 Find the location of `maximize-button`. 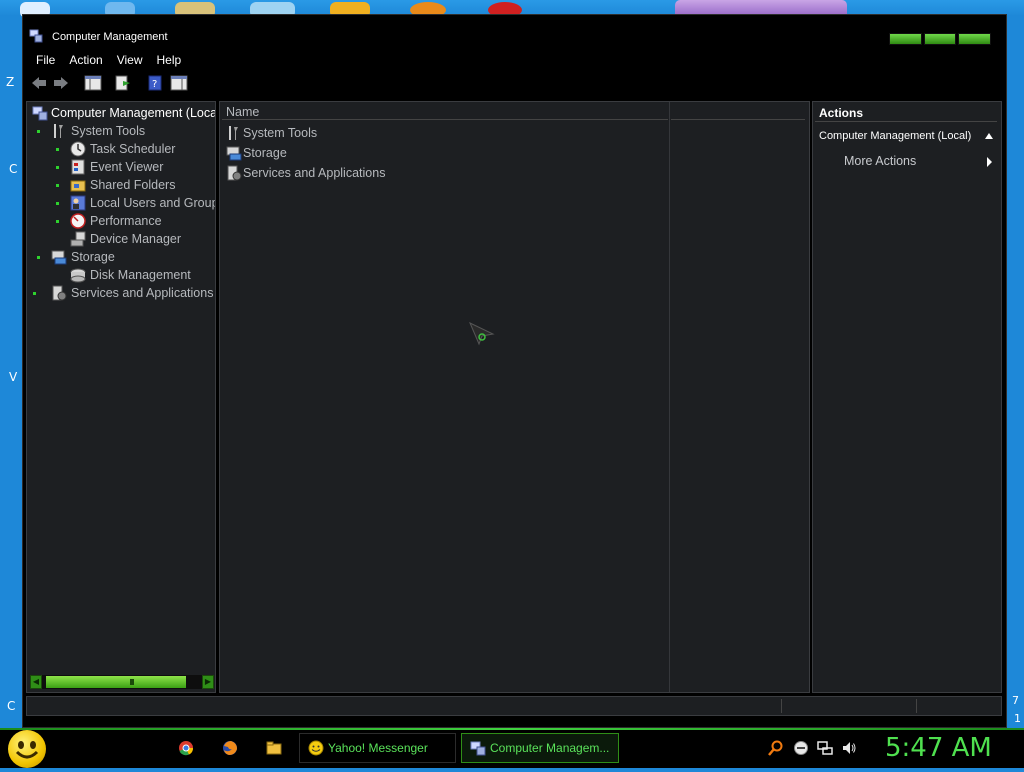

maximize-button is located at coordinates (940, 39).